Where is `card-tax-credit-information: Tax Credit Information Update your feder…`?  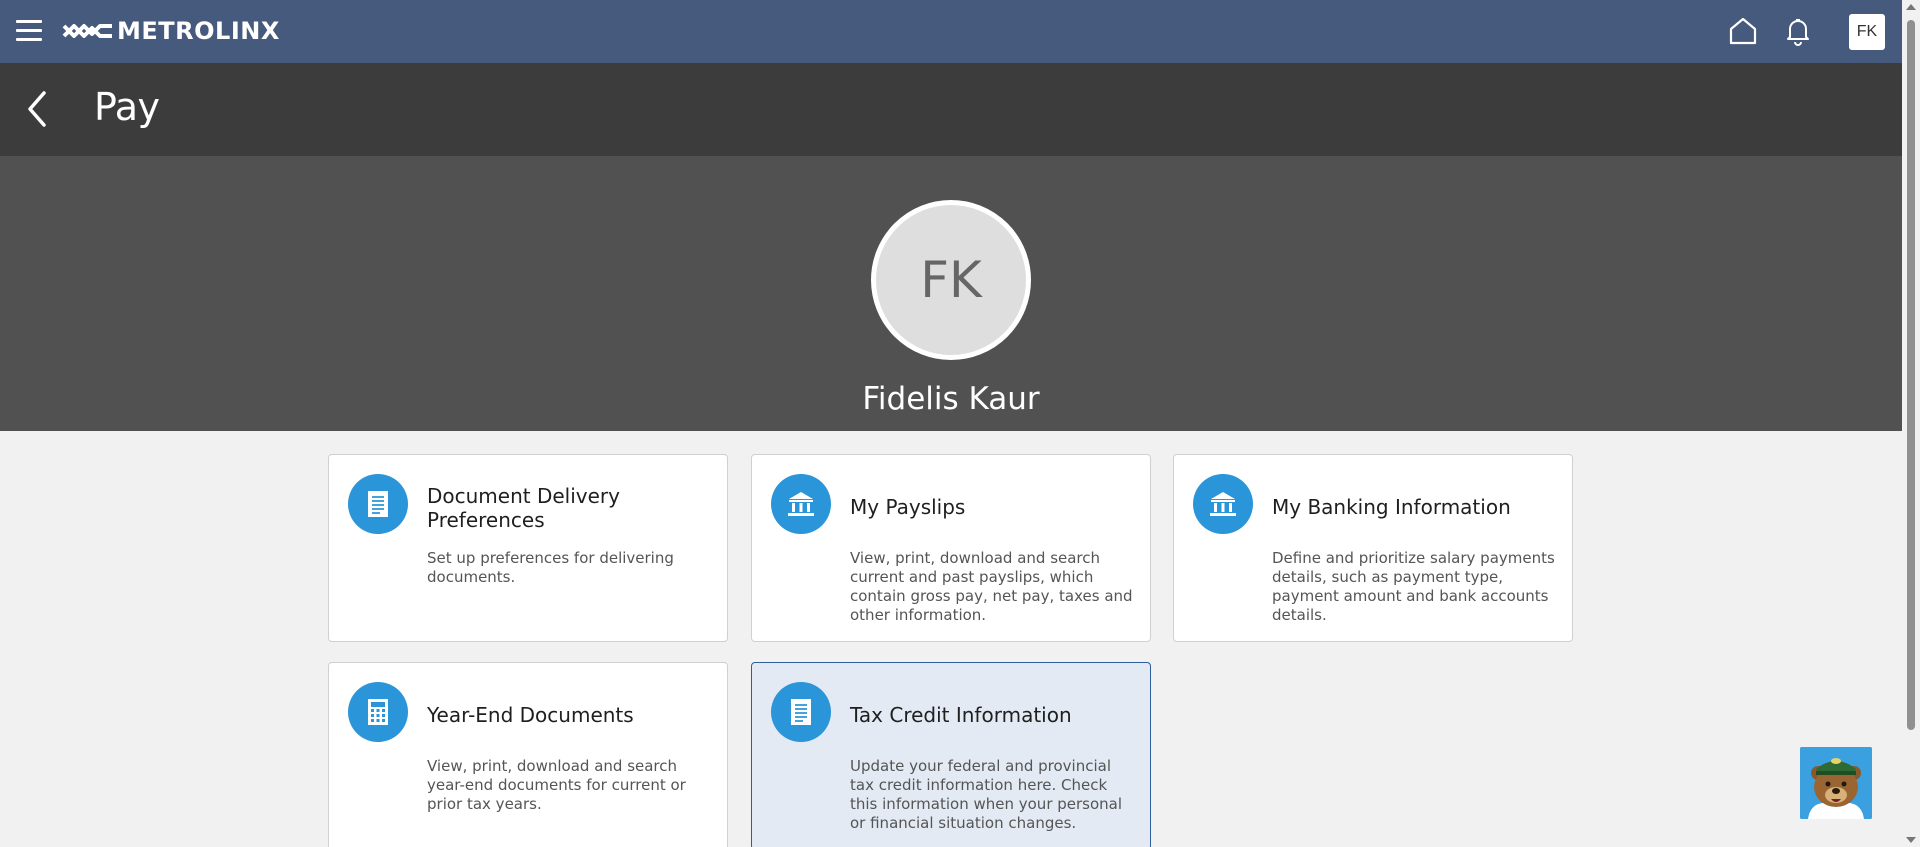 card-tax-credit-information: Tax Credit Information Update your feder… is located at coordinates (951, 754).